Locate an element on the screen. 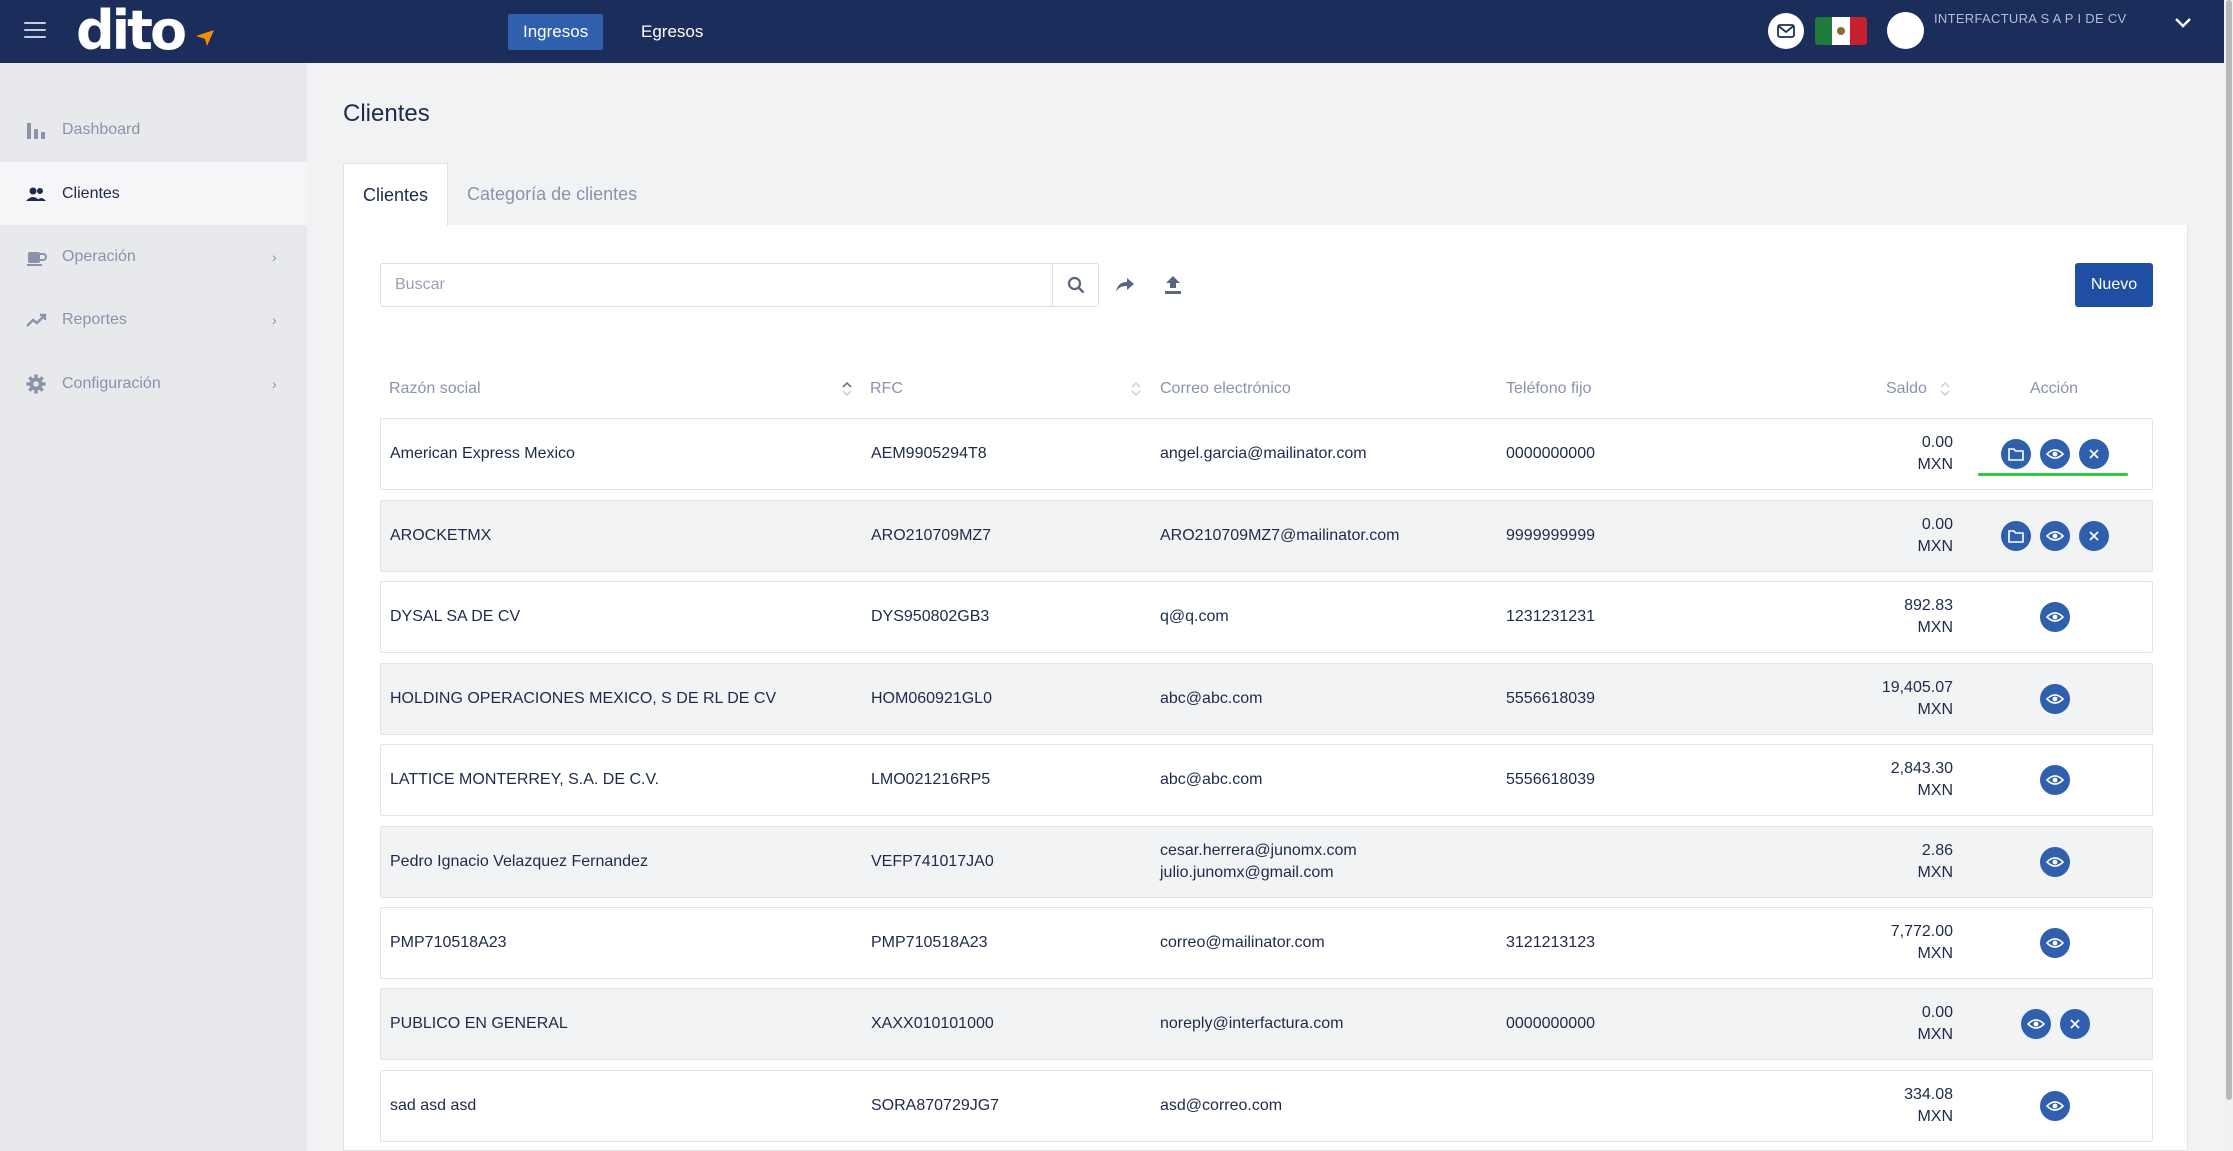 The image size is (2233, 1151). bar-chart-icon is located at coordinates (36, 130).